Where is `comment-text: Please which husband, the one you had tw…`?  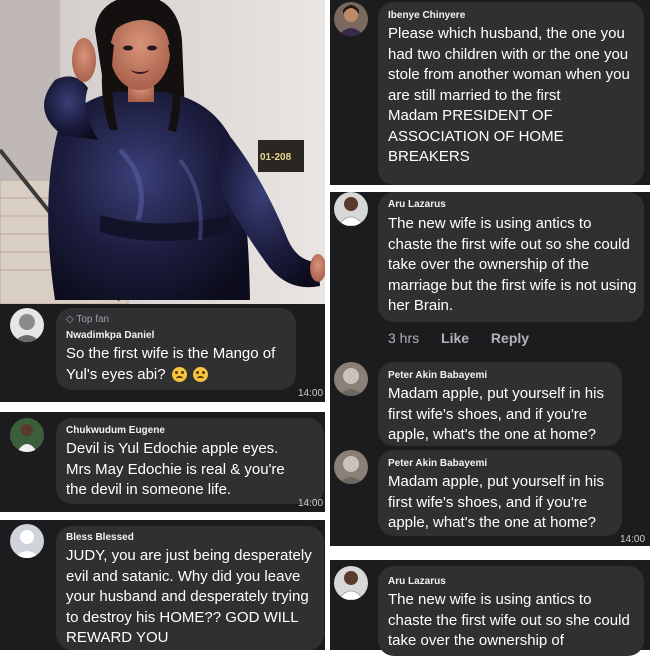
comment-text: Please which husband, the one you had tw… is located at coordinates (509, 95).